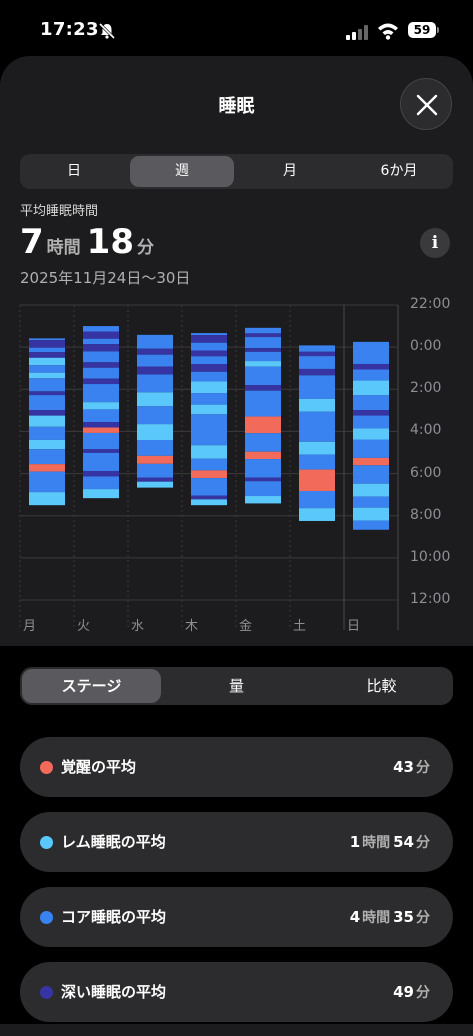 This screenshot has width=473, height=1036. Describe the element at coordinates (403, 767) in the screenshot. I see `stat-number: 43` at that location.